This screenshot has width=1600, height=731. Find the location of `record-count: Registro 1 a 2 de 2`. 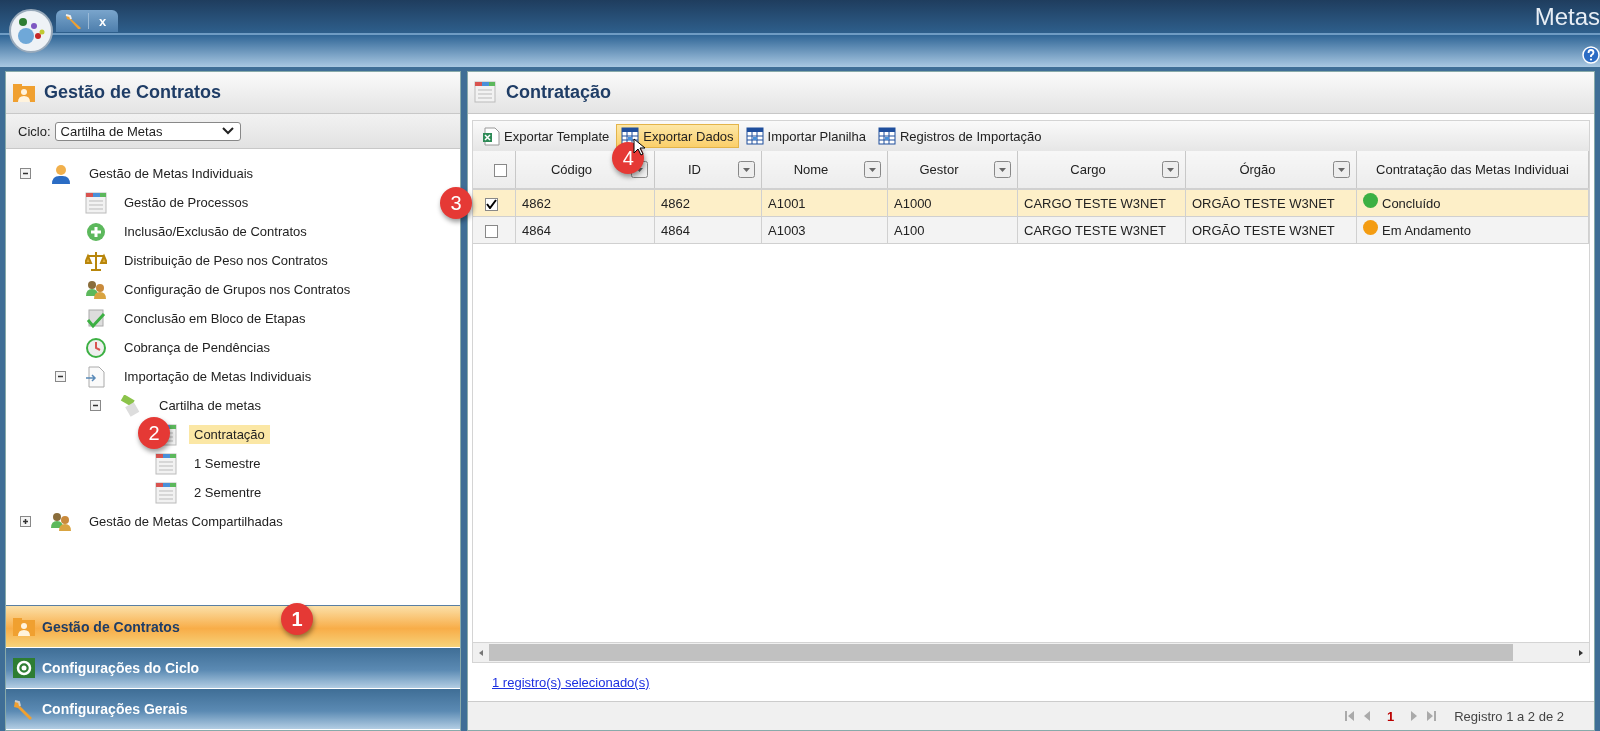

record-count: Registro 1 a 2 de 2 is located at coordinates (1509, 716).